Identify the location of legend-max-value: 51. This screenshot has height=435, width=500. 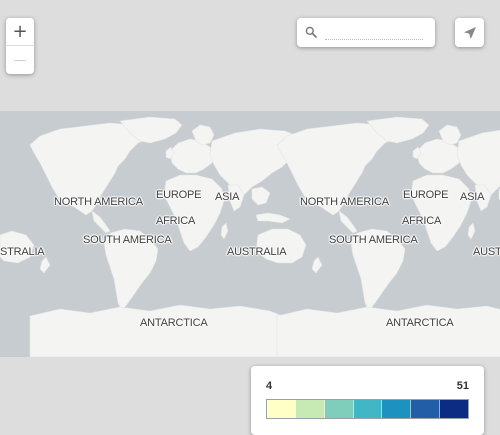
(462, 386).